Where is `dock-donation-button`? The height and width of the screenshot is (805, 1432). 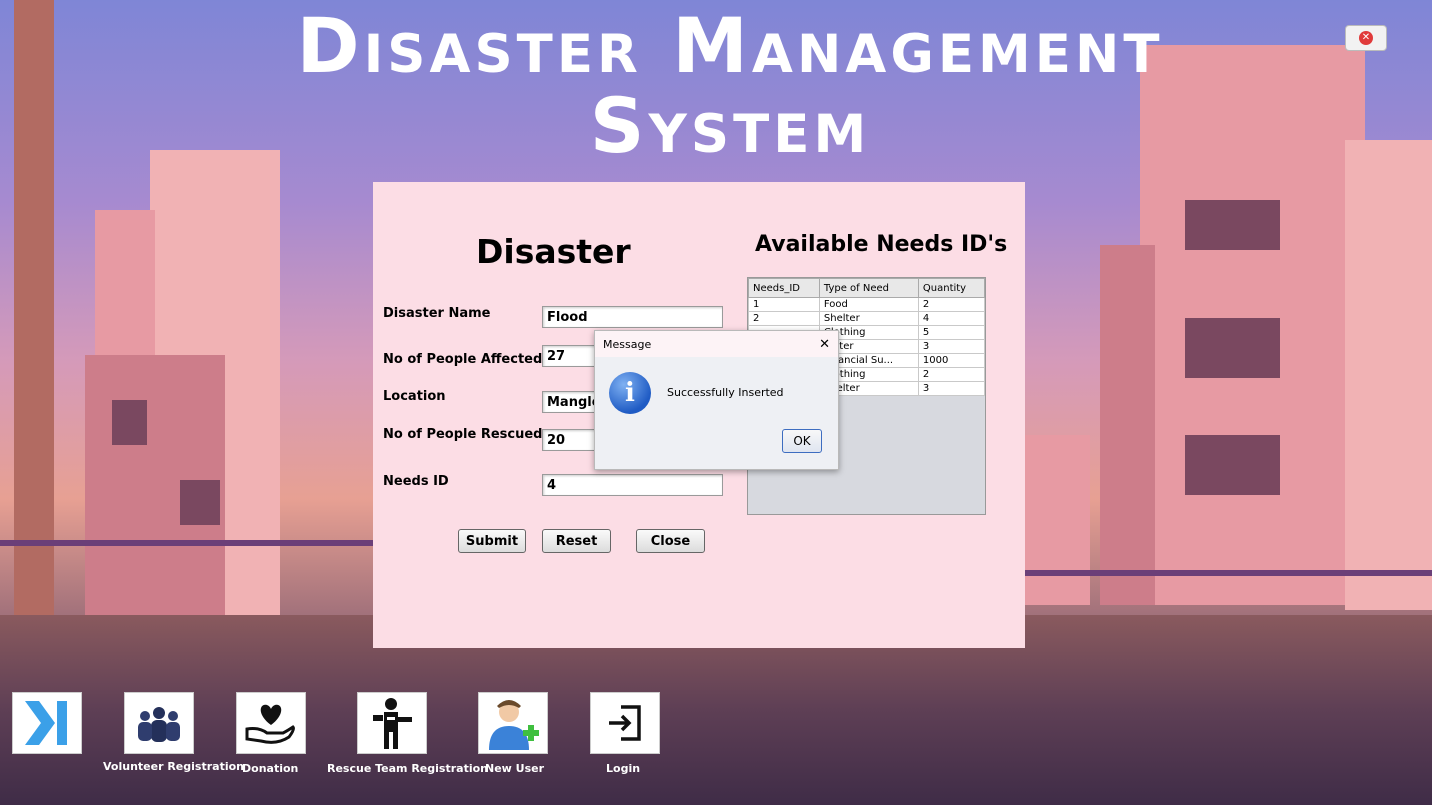
dock-donation-button is located at coordinates (271, 723).